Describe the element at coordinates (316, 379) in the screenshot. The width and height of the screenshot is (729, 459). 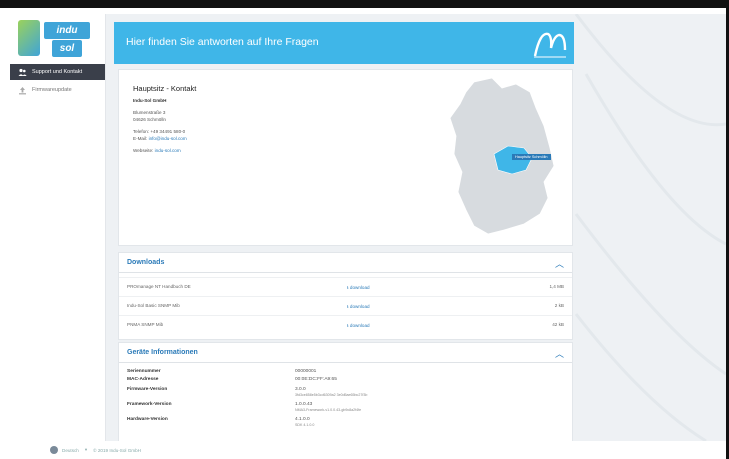
I see `info-value: 00:0E:DC:FF:A9:65` at that location.